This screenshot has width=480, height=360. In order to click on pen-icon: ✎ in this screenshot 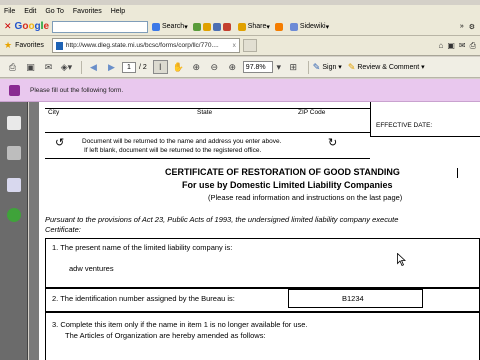, I will do `click(316, 66)`.